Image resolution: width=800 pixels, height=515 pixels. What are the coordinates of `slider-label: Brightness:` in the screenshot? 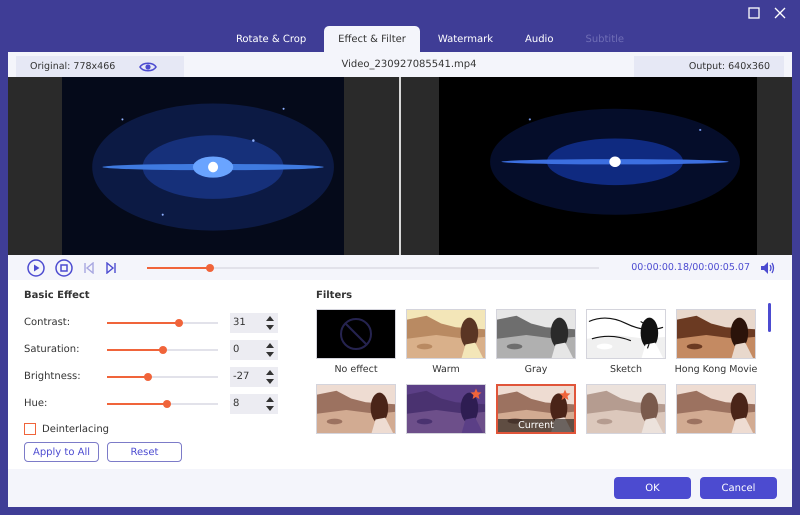 It's located at (53, 376).